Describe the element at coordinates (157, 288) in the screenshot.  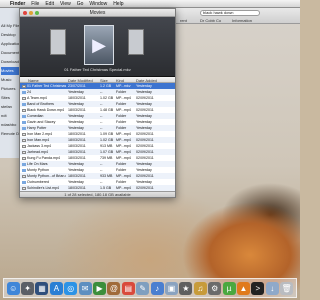
I see `itunes-icon: ♪` at that location.